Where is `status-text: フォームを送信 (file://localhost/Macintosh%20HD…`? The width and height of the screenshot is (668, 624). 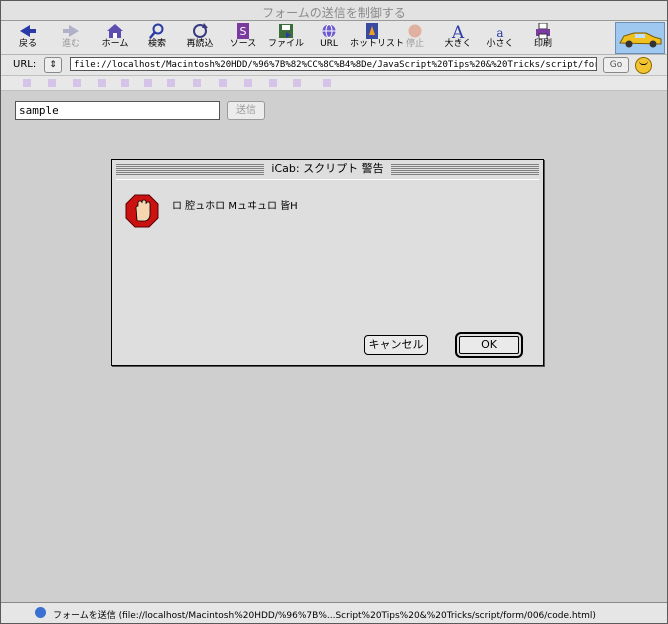
status-text: フォームを送信 (file://localhost/Macintosh%20HD… is located at coordinates (324, 616).